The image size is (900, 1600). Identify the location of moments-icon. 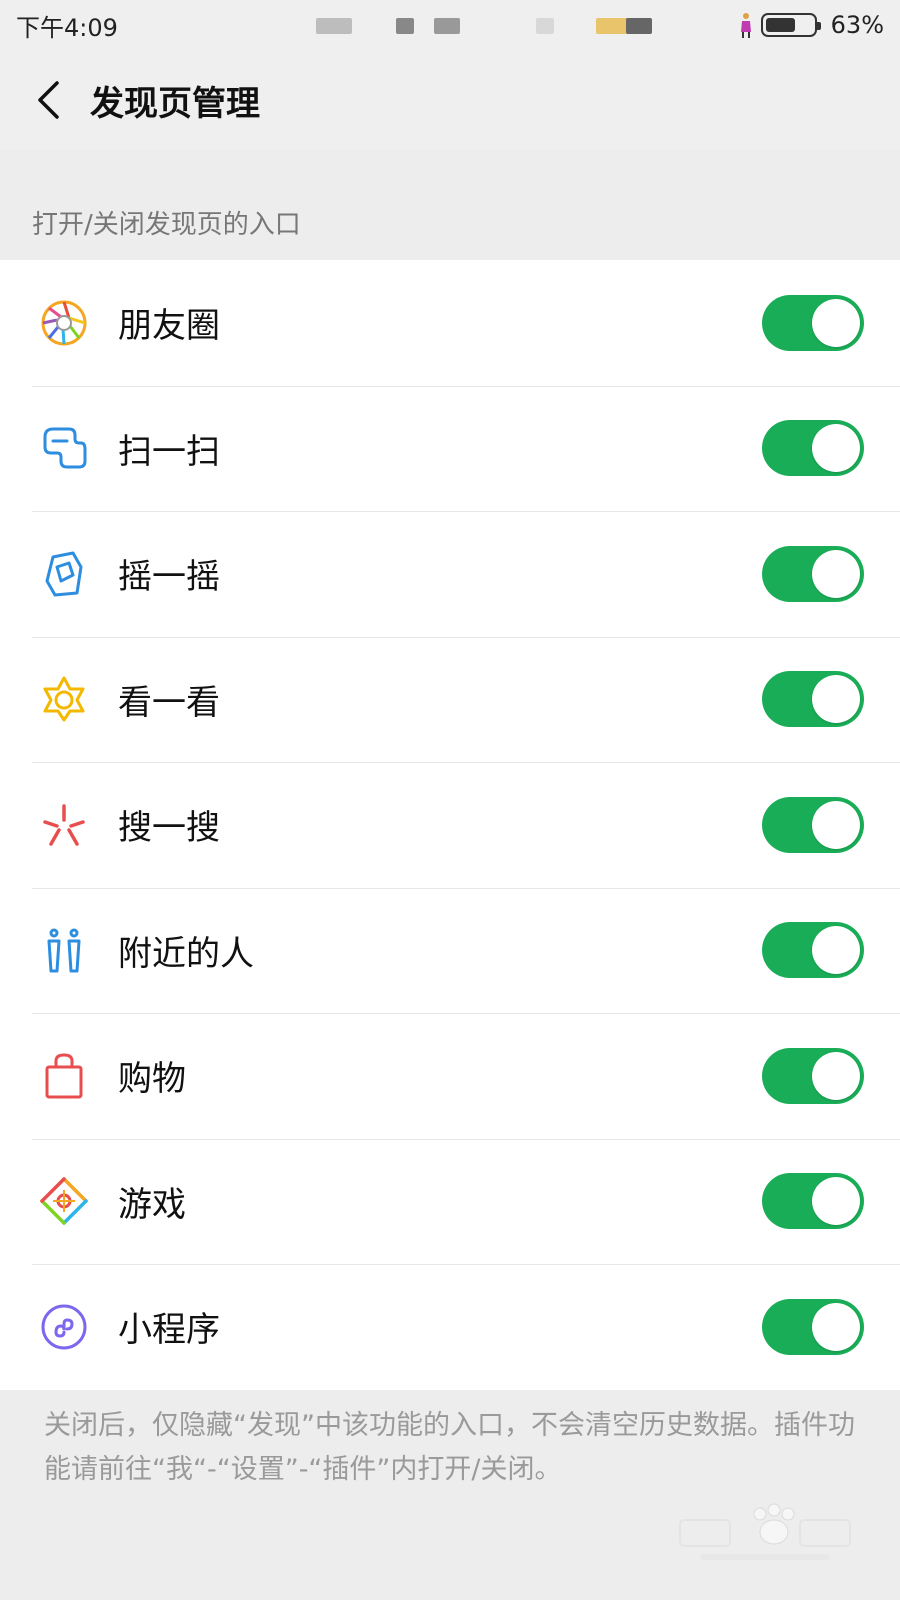
(64, 323).